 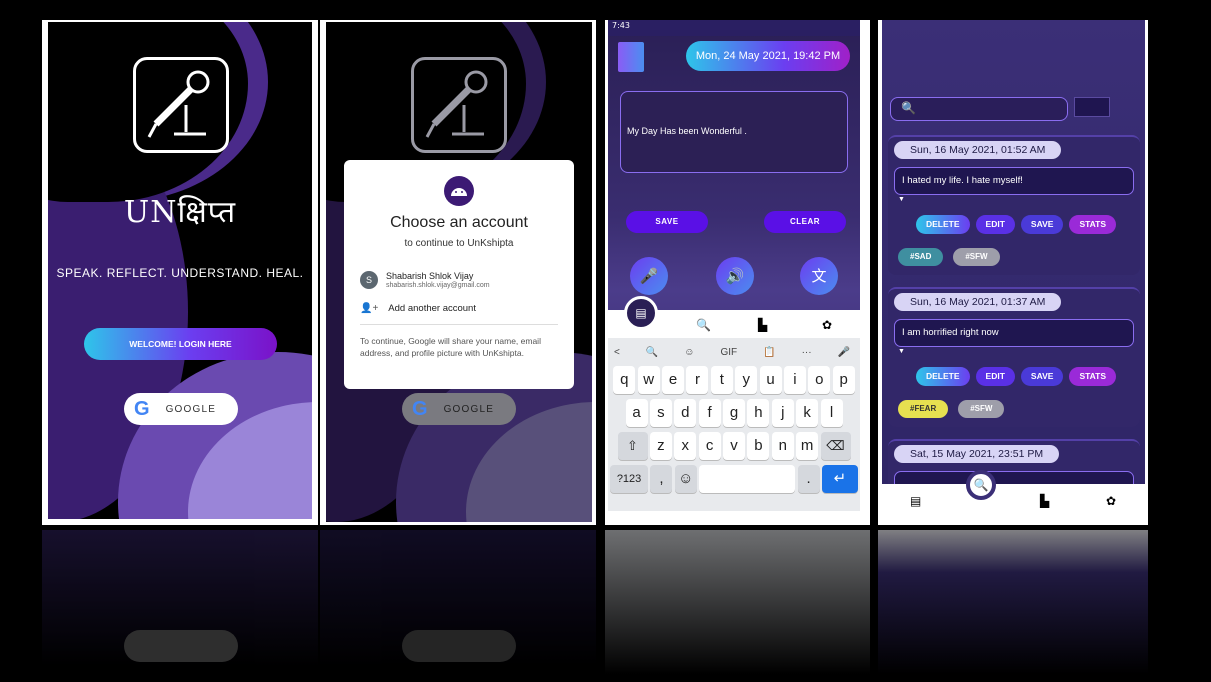 I want to click on key-i: i, so click(x=794, y=380).